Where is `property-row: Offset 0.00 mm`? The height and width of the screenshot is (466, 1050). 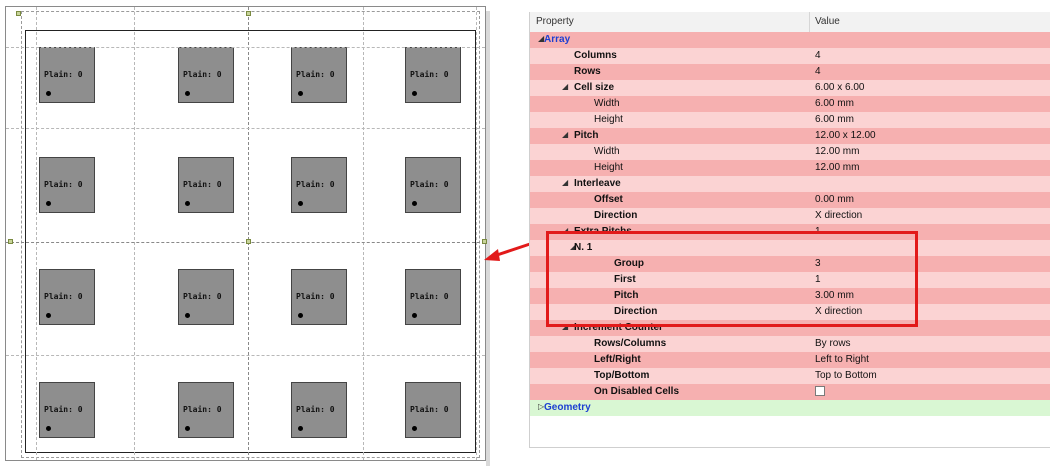 property-row: Offset 0.00 mm is located at coordinates (790, 200).